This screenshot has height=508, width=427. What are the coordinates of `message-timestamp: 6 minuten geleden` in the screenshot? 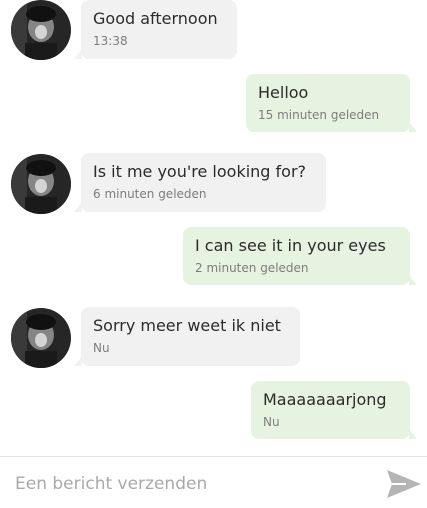 It's located at (150, 194).